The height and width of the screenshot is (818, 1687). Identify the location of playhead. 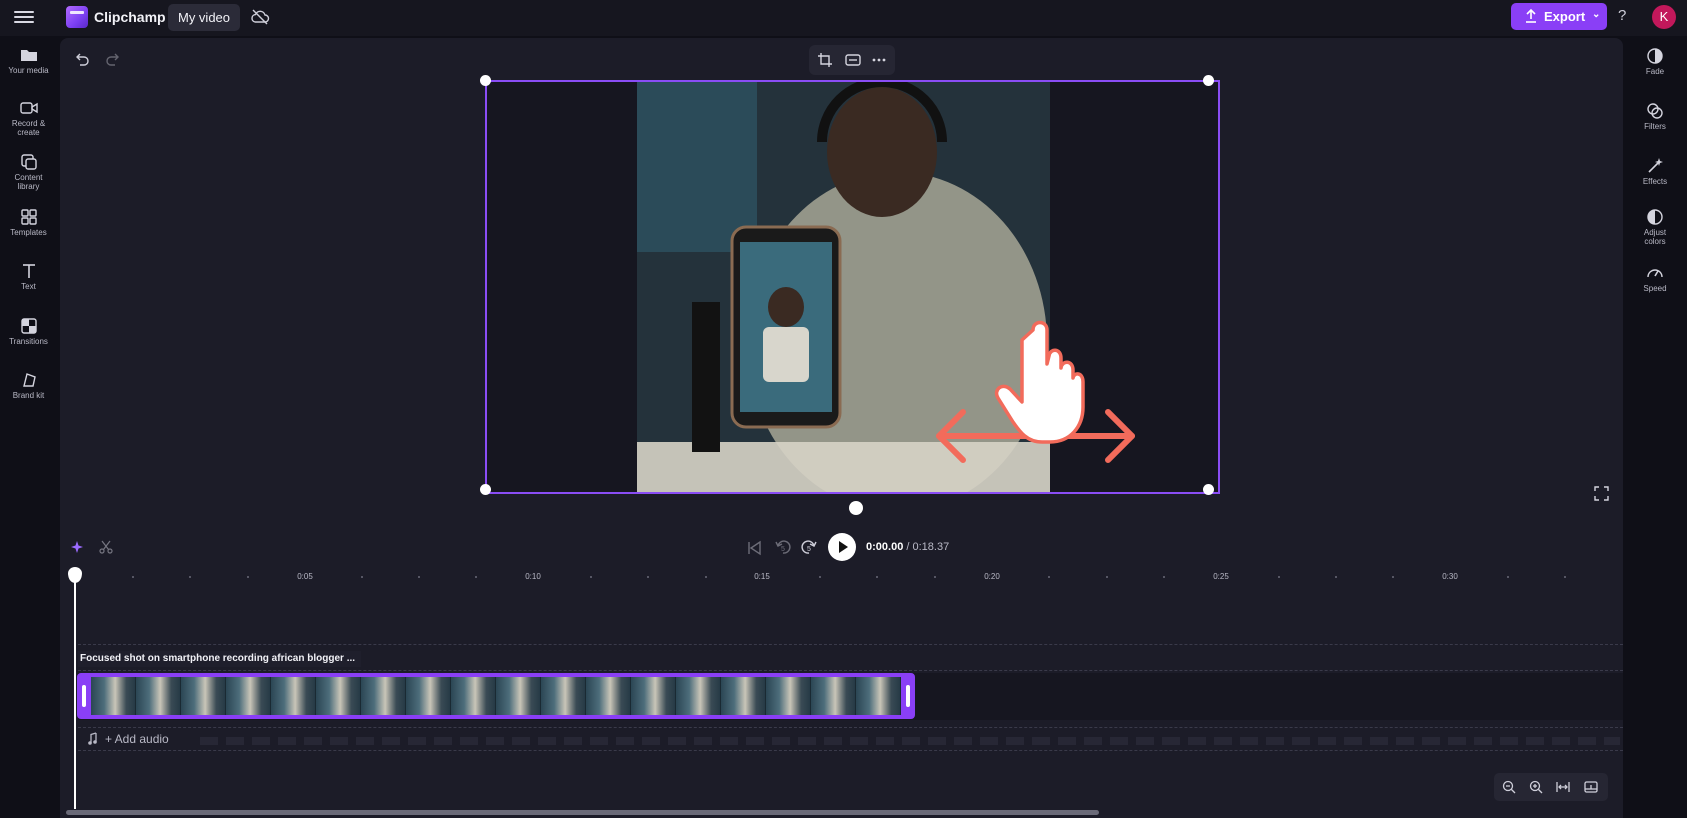
(75, 692).